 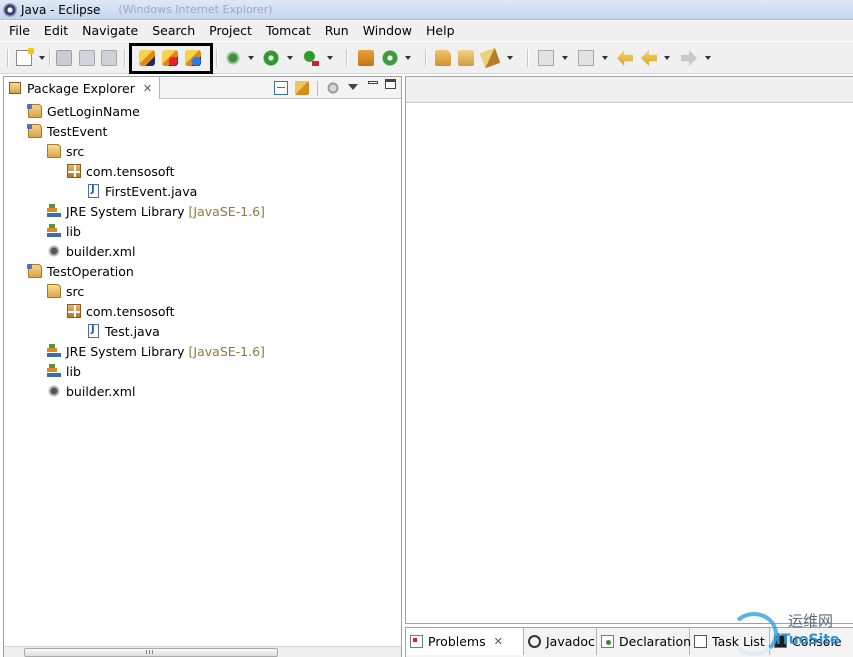 I want to click on new-java-class-dropdown, so click(x=408, y=58).